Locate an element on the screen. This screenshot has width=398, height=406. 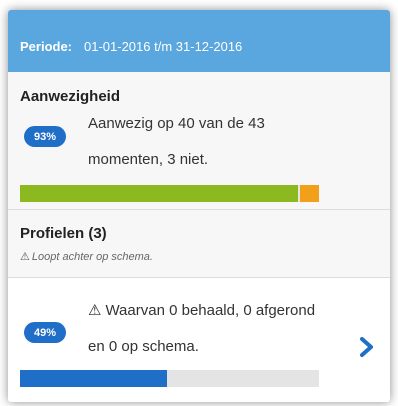
profiles-note: ⚠ Loopt achter op schema. is located at coordinates (86, 256).